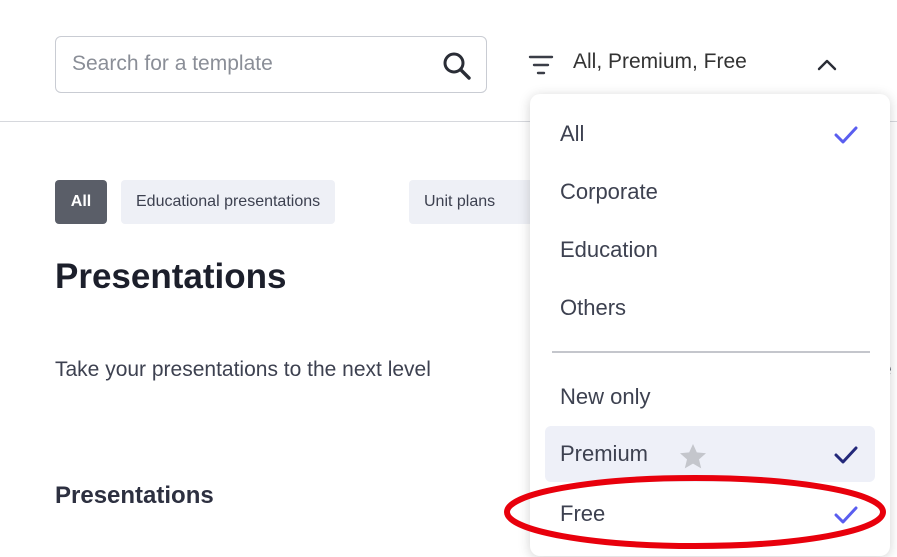 The width and height of the screenshot is (897, 557). I want to click on section-title: Presentations, so click(134, 495).